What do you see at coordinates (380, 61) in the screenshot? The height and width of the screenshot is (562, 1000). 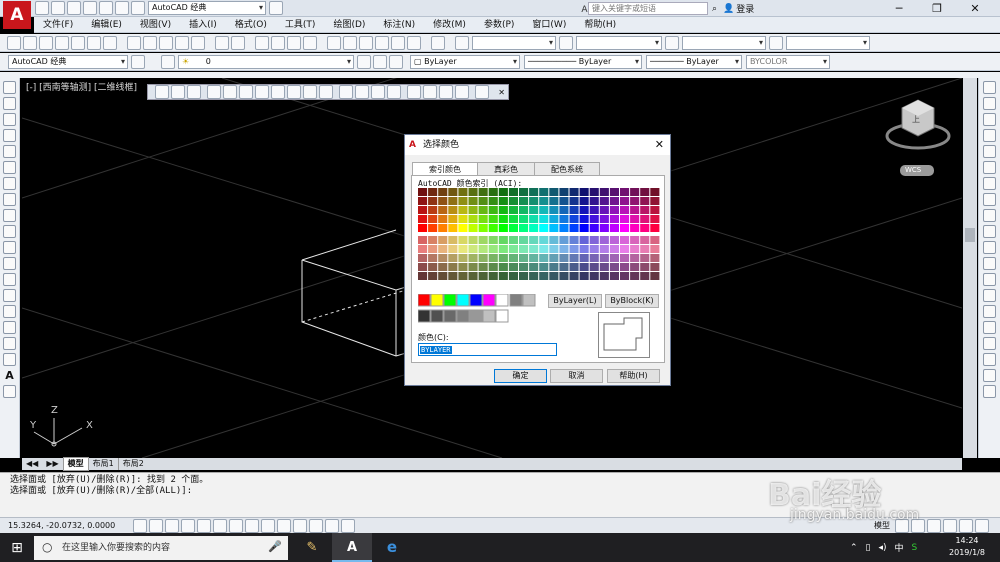 I see `layer-previous-icon` at bounding box center [380, 61].